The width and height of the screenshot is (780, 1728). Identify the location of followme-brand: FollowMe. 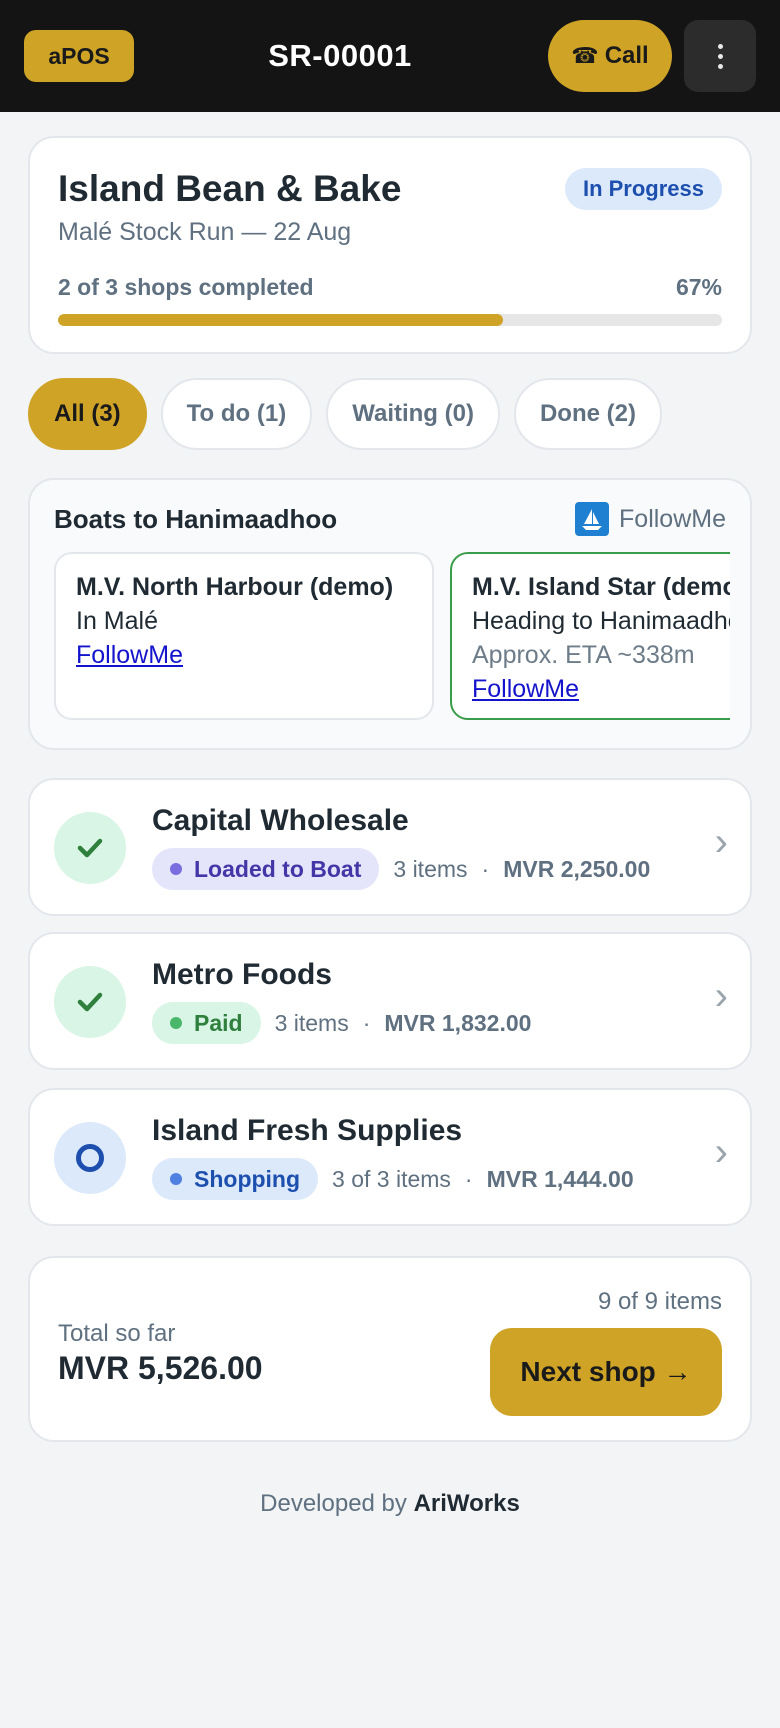
(650, 519).